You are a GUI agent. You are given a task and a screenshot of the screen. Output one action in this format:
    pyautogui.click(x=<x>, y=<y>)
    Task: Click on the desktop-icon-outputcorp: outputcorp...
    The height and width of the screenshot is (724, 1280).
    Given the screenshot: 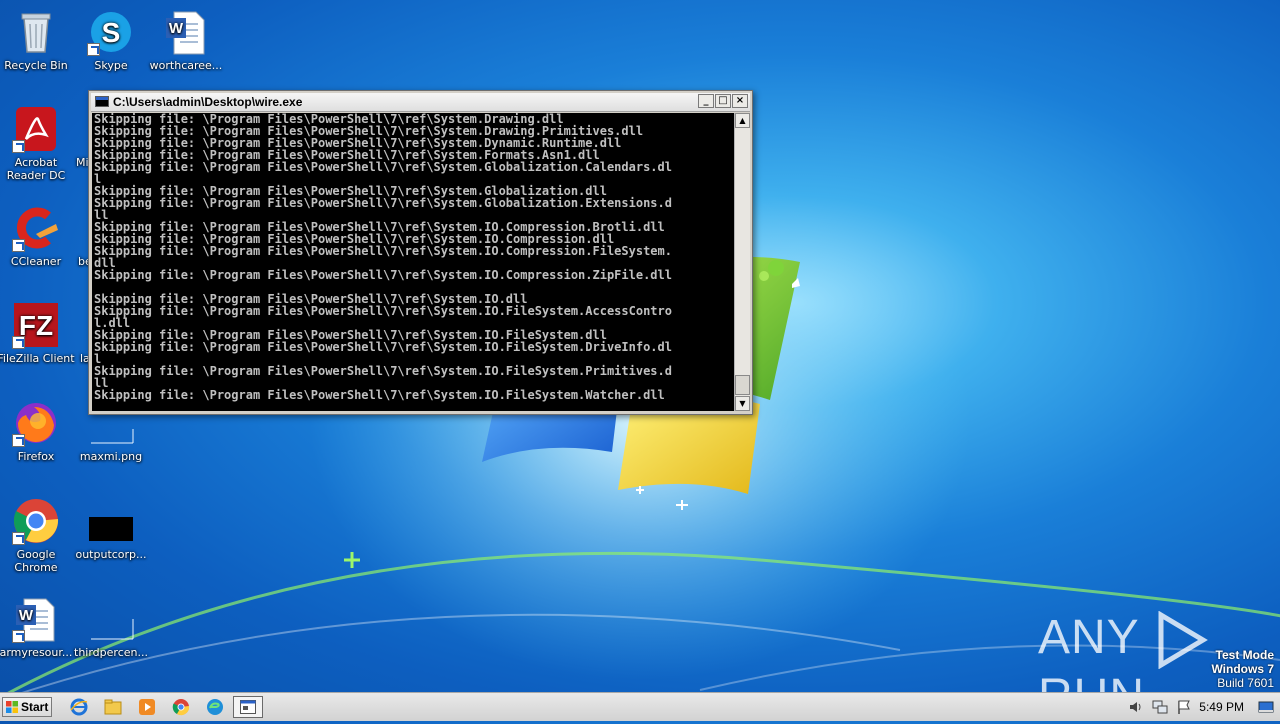 What is the action you would take?
    pyautogui.click(x=111, y=529)
    